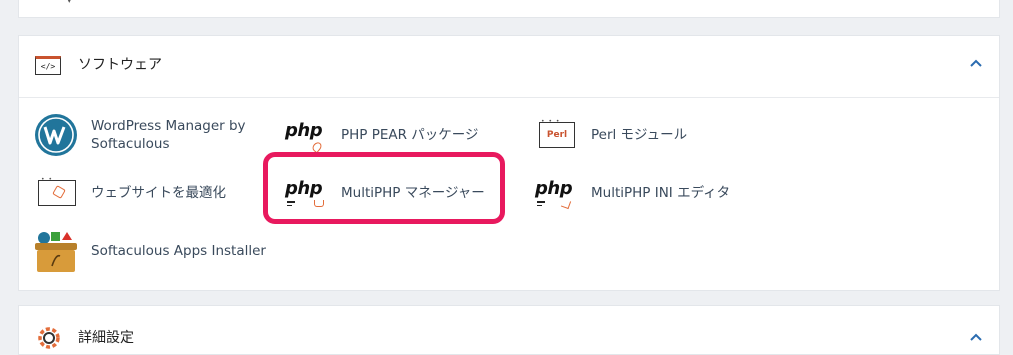 The height and width of the screenshot is (355, 1013). What do you see at coordinates (178, 251) in the screenshot?
I see `item-label: Softaculous Apps Installer` at bounding box center [178, 251].